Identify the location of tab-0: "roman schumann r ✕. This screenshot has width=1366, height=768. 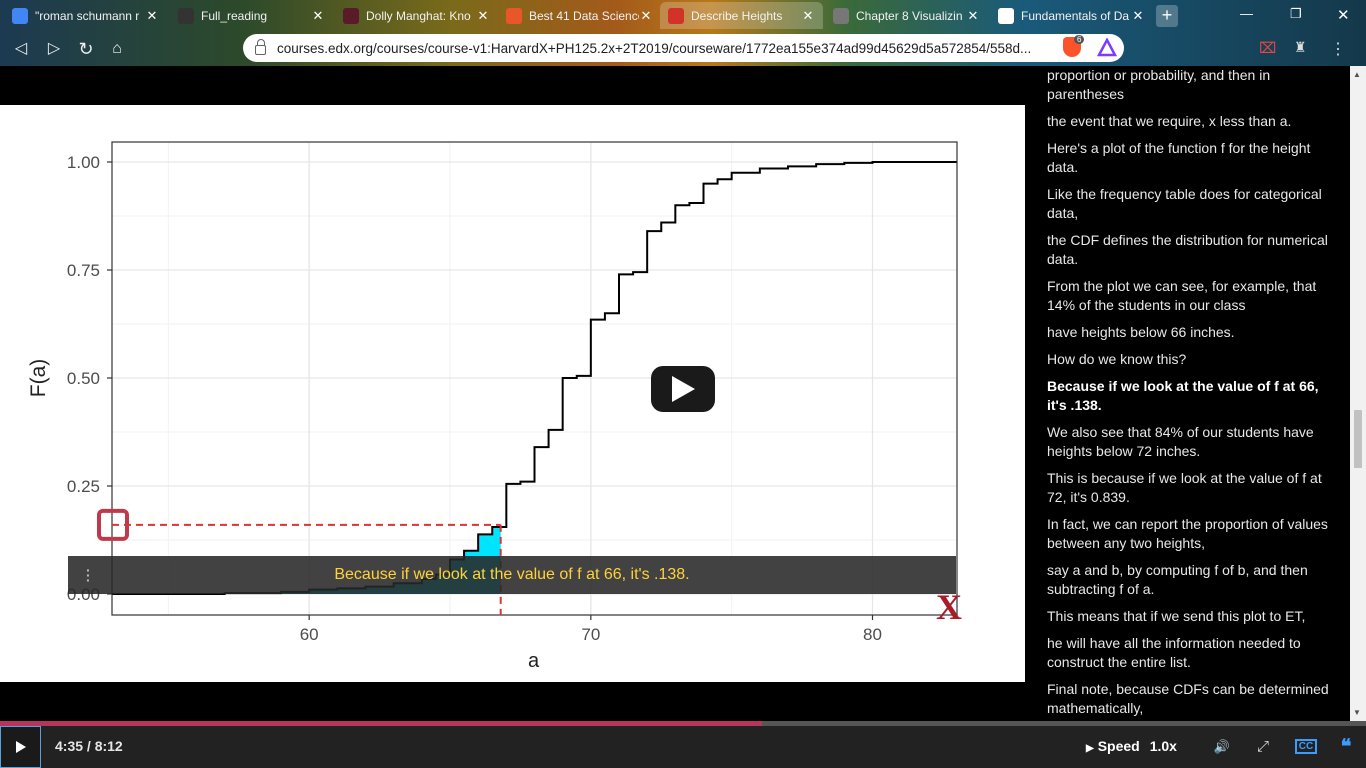
(85, 15).